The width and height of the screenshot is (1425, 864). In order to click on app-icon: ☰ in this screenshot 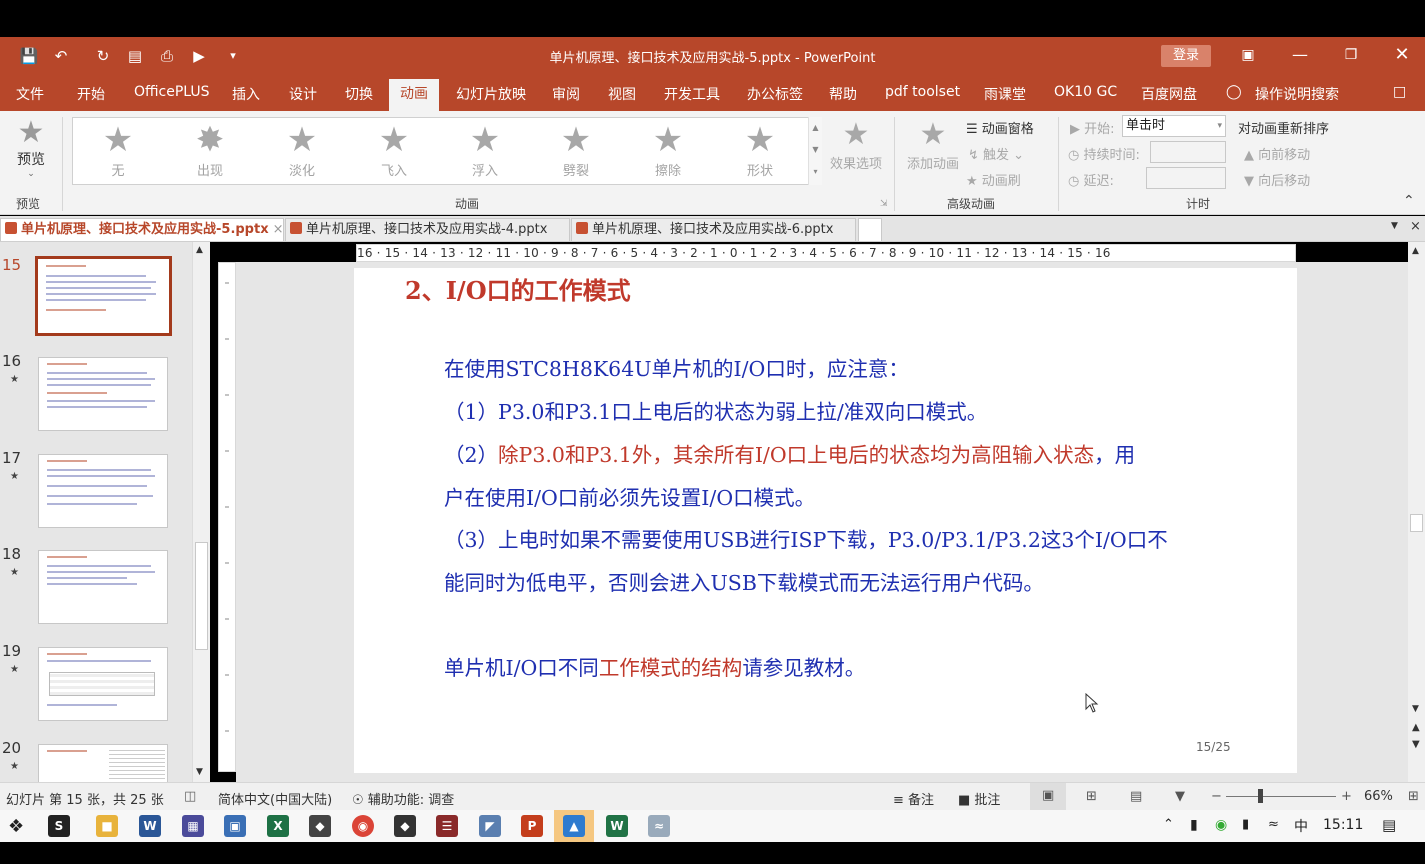, I will do `click(447, 826)`.